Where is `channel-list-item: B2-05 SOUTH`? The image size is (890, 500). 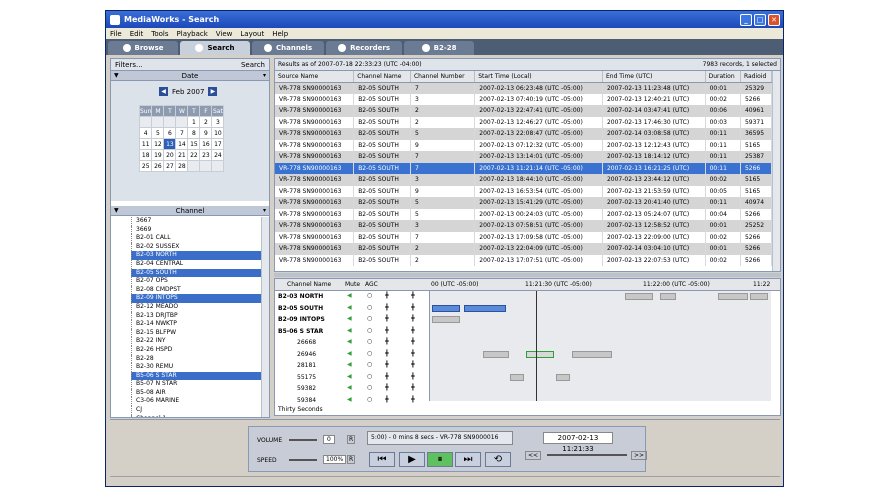 channel-list-item: B2-05 SOUTH is located at coordinates (196, 273).